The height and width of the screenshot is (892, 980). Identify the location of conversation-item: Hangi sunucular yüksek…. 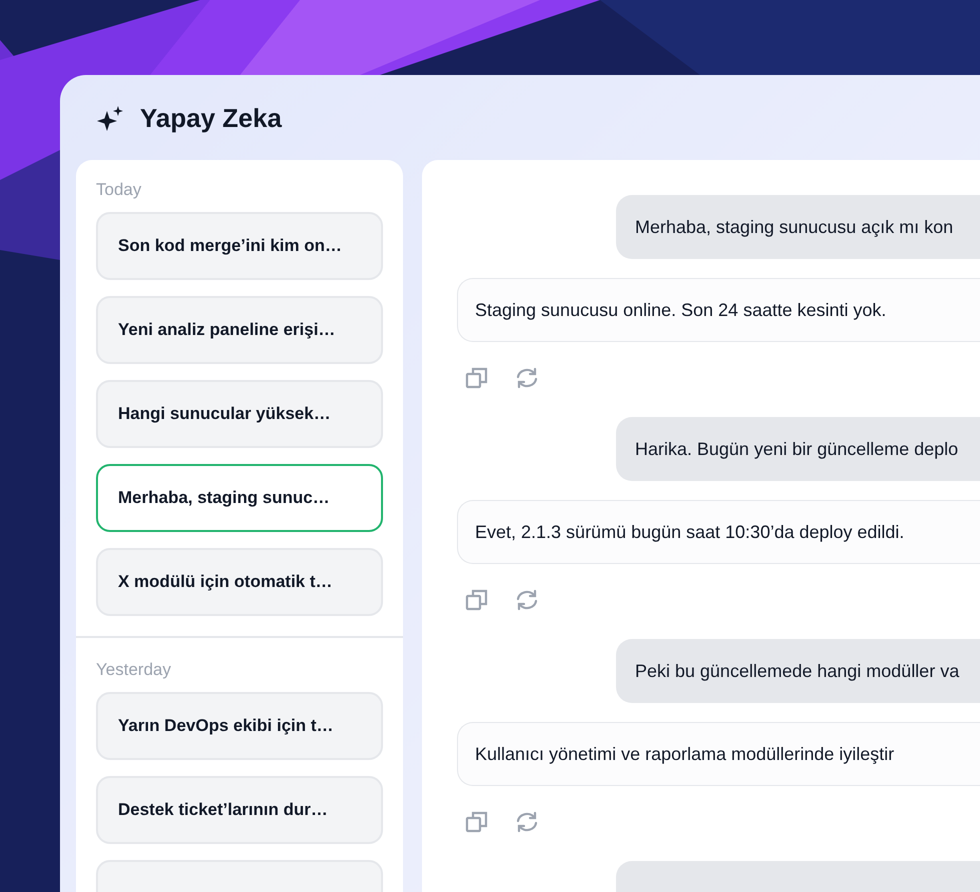
(239, 414).